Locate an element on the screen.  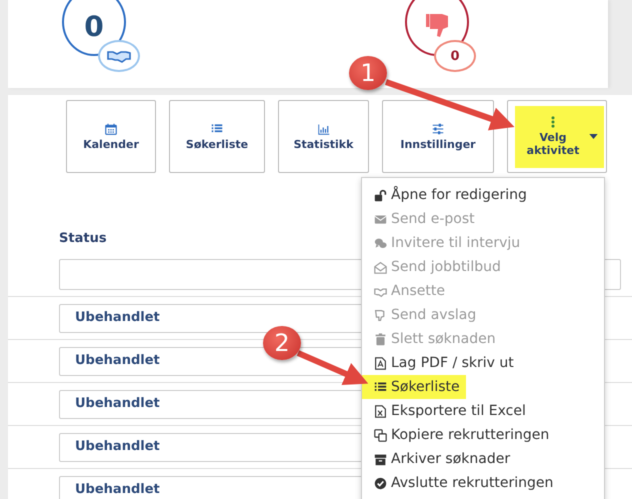
speech-bubbles-icon is located at coordinates (380, 243).